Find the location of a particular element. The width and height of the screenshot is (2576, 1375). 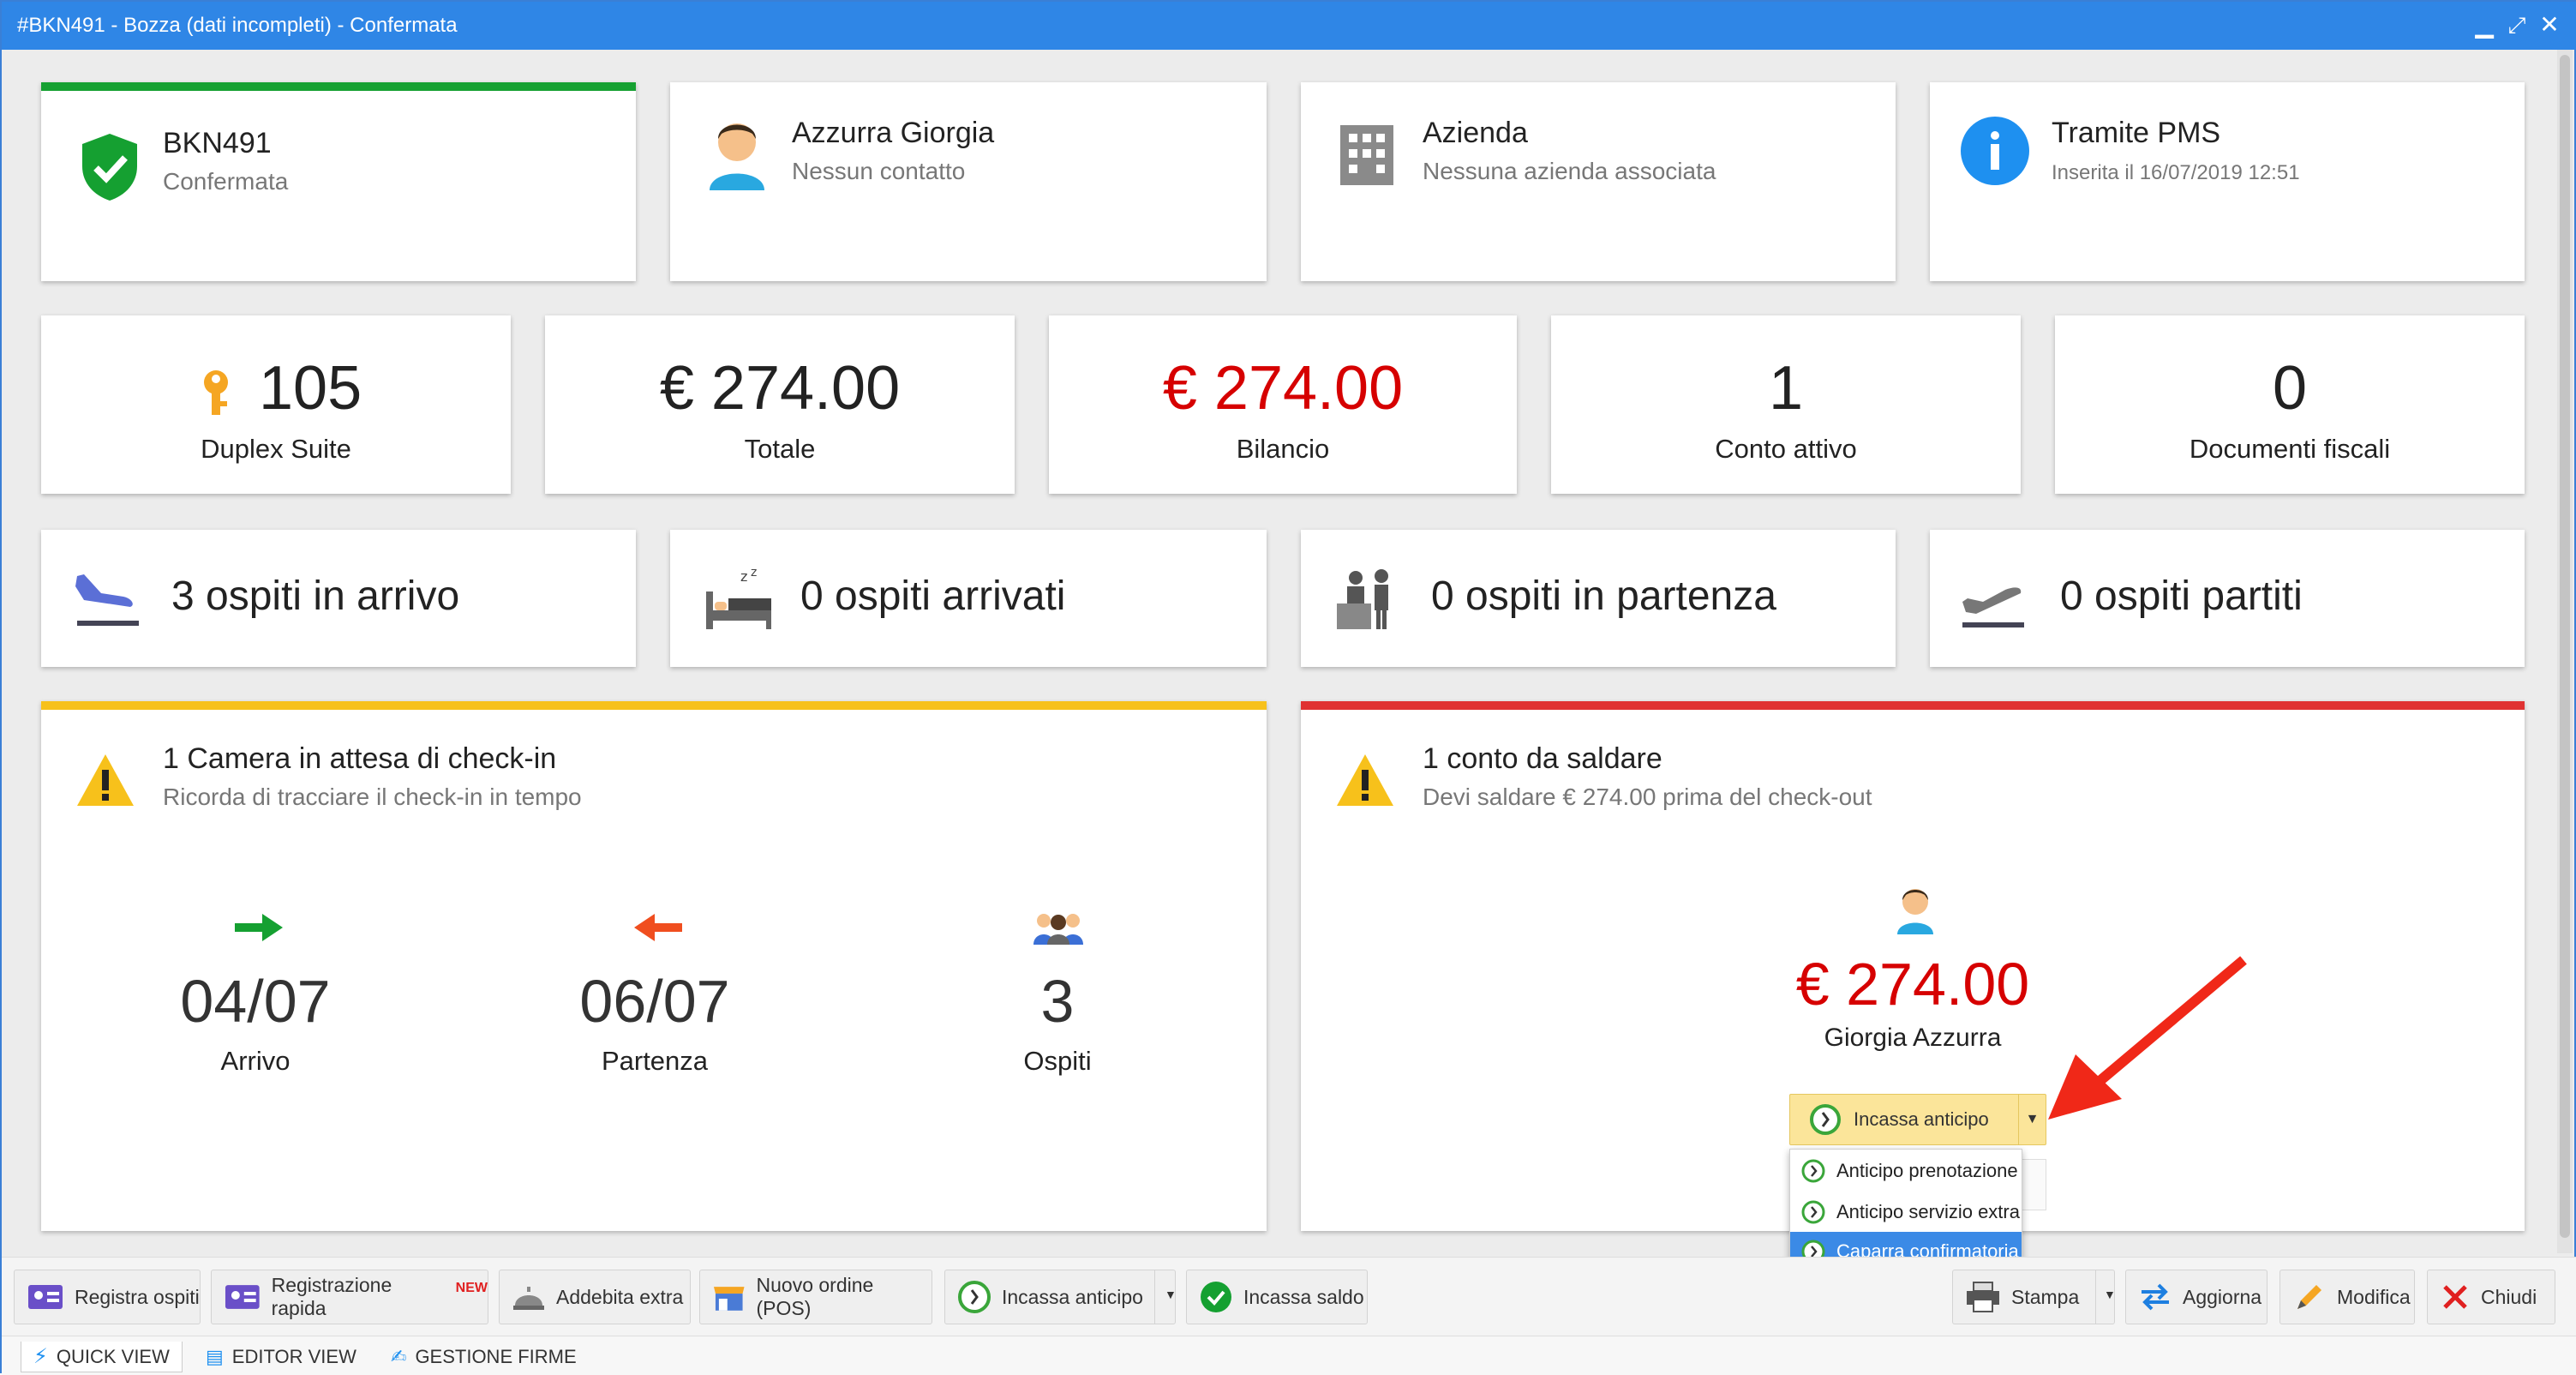

minimize-icon: ▁ is located at coordinates (2484, 25).